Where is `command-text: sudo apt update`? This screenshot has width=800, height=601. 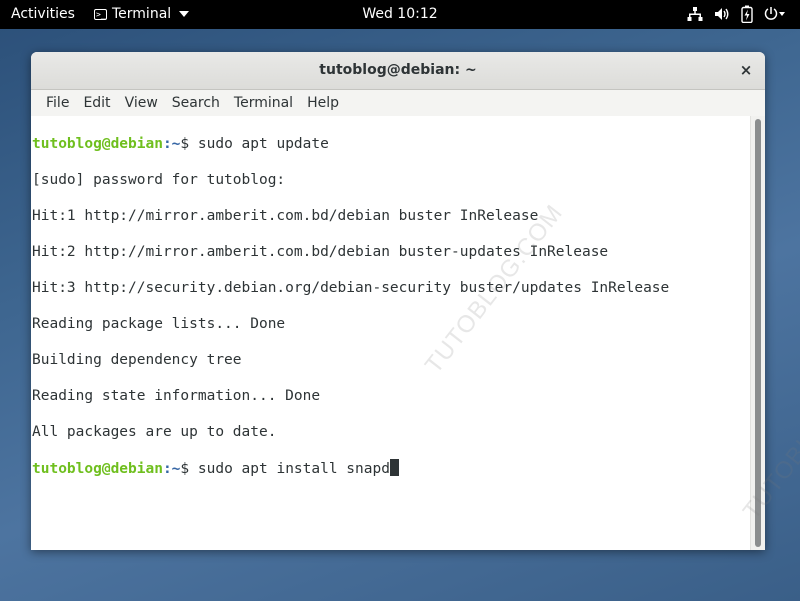 command-text: sudo apt update is located at coordinates (263, 144).